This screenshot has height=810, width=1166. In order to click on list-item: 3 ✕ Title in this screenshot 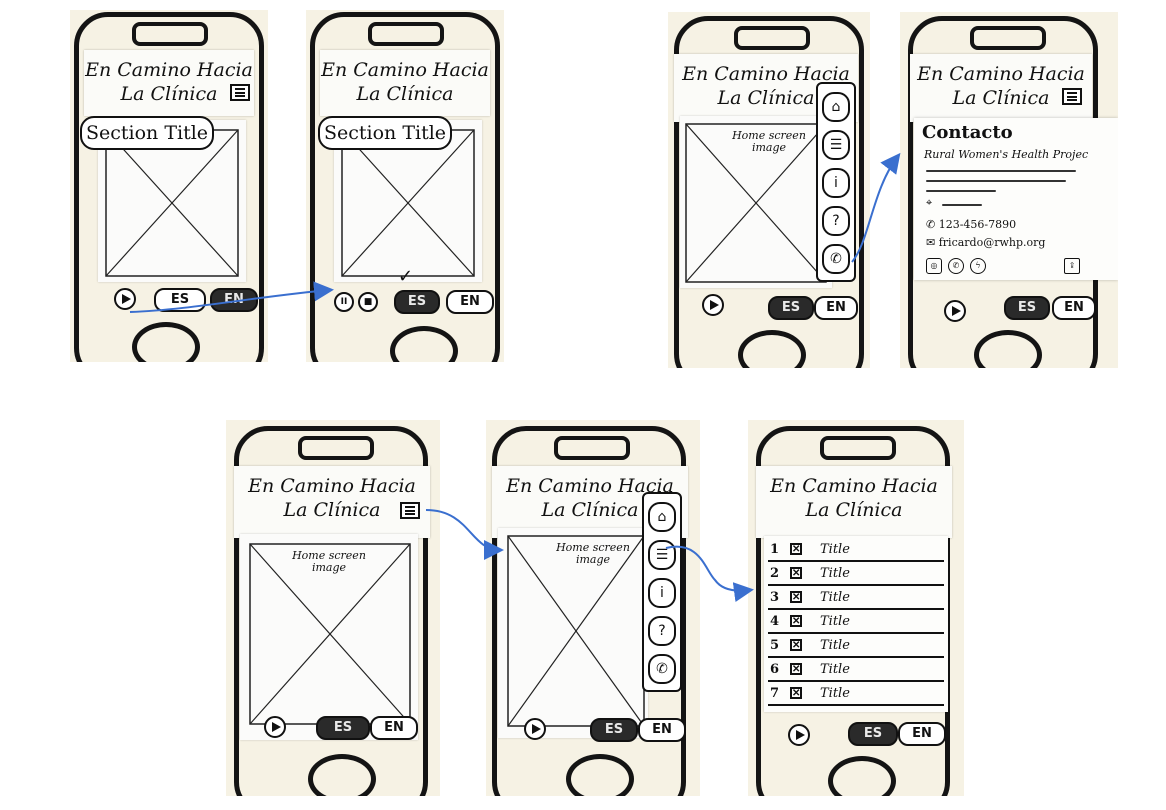, I will do `click(856, 599)`.